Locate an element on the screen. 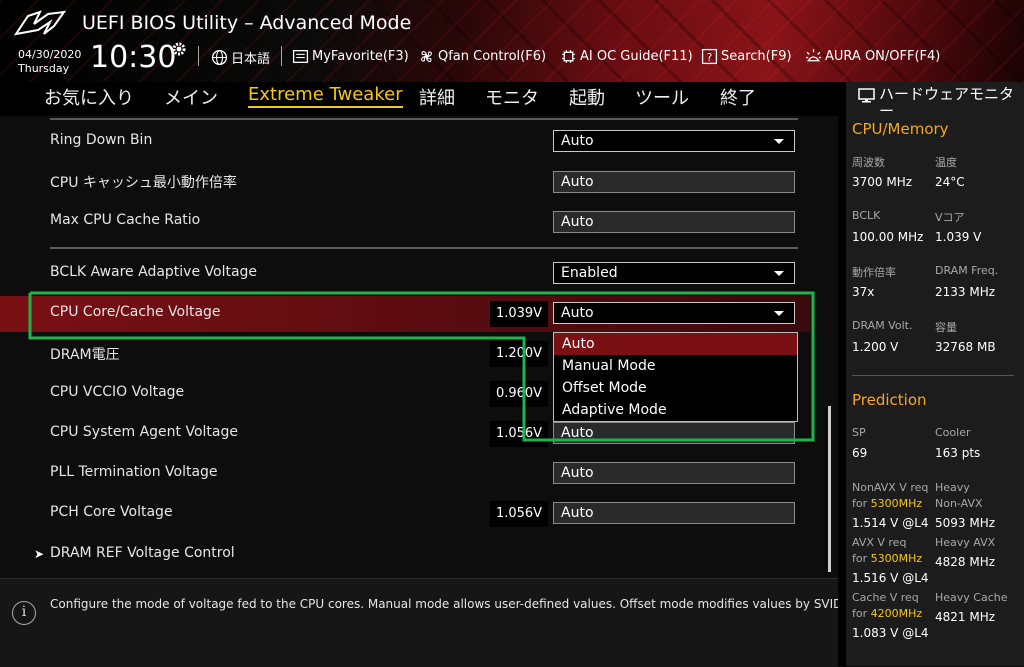  language-label: 日本語 is located at coordinates (251, 59).